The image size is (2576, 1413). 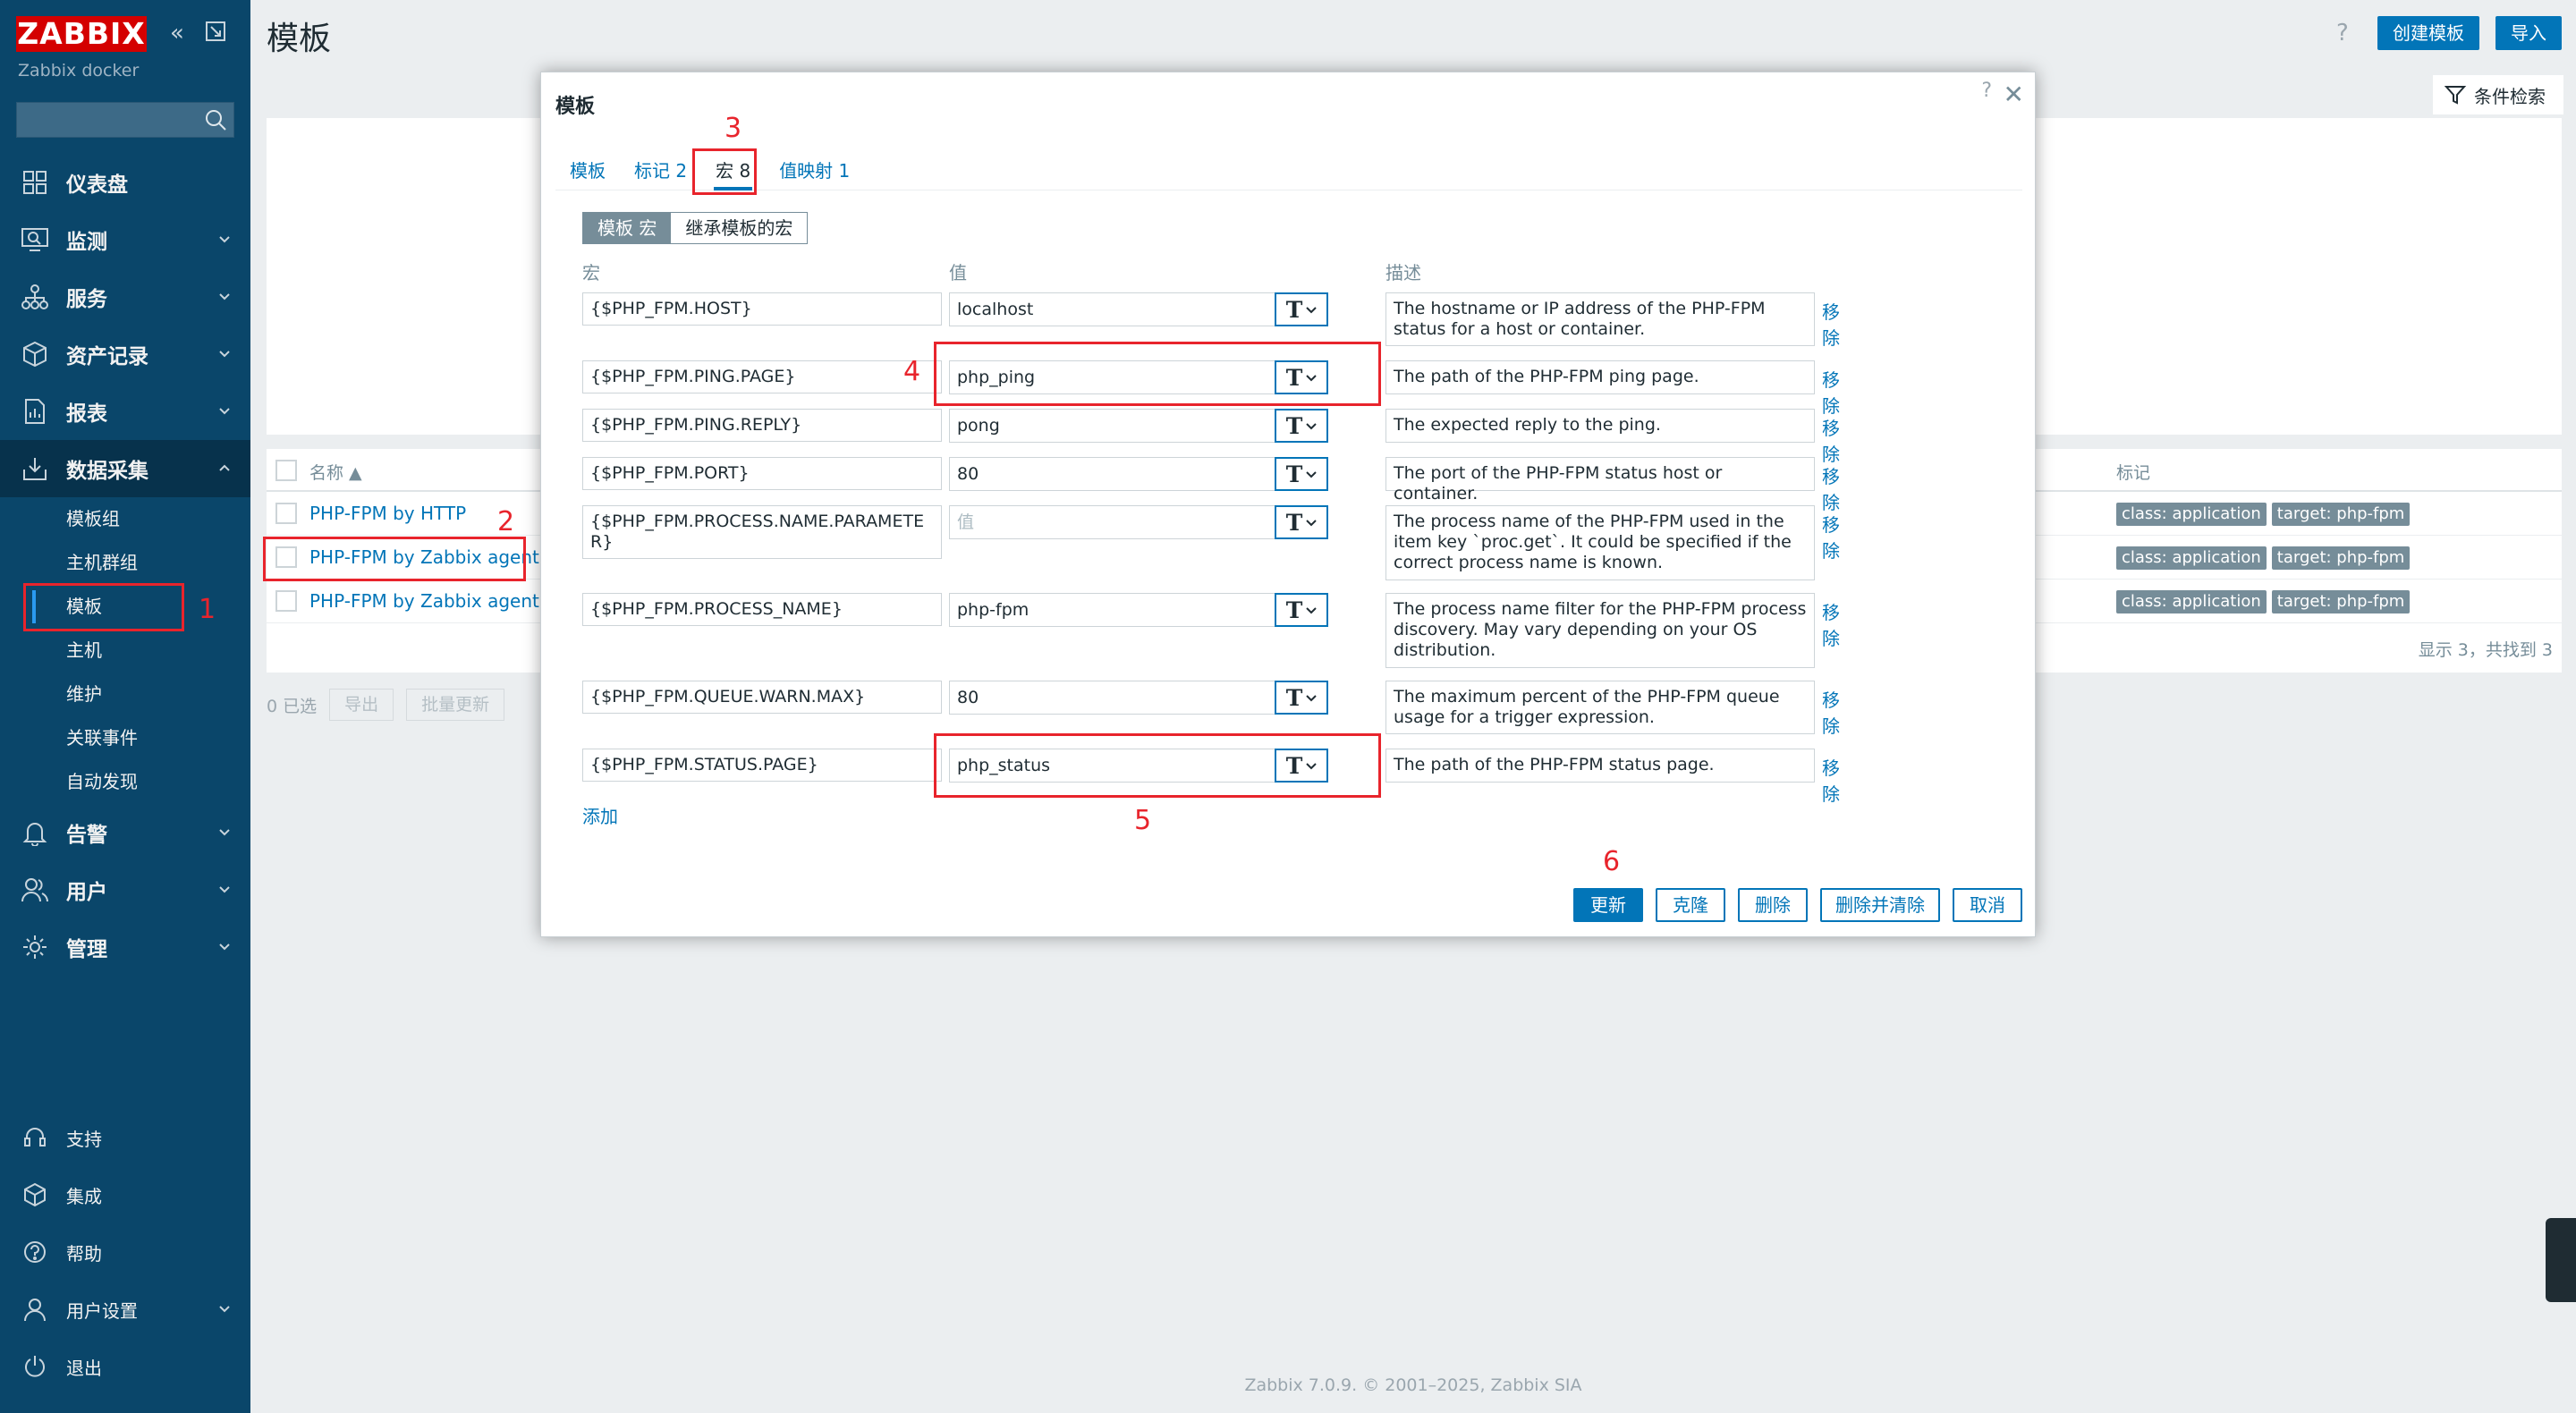 What do you see at coordinates (125, 411) in the screenshot?
I see `menu-reports: 报表` at bounding box center [125, 411].